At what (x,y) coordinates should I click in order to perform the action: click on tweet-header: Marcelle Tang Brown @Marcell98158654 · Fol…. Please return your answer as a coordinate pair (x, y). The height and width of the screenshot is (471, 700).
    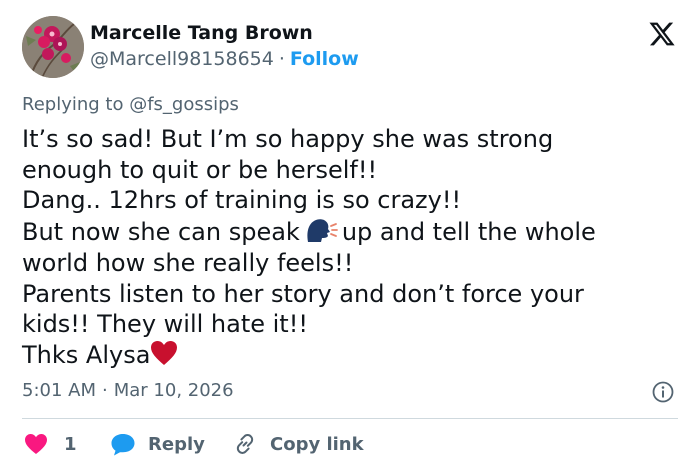
    Looking at the image, I should click on (350, 47).